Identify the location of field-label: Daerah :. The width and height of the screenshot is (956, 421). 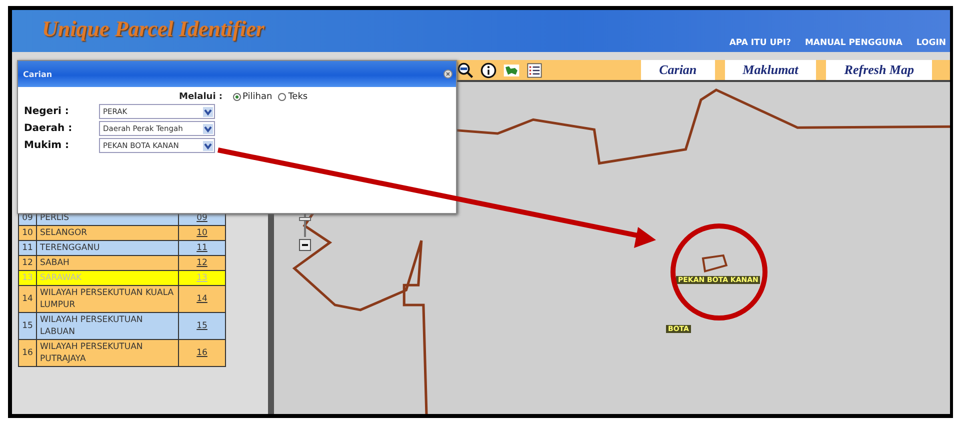
(49, 128).